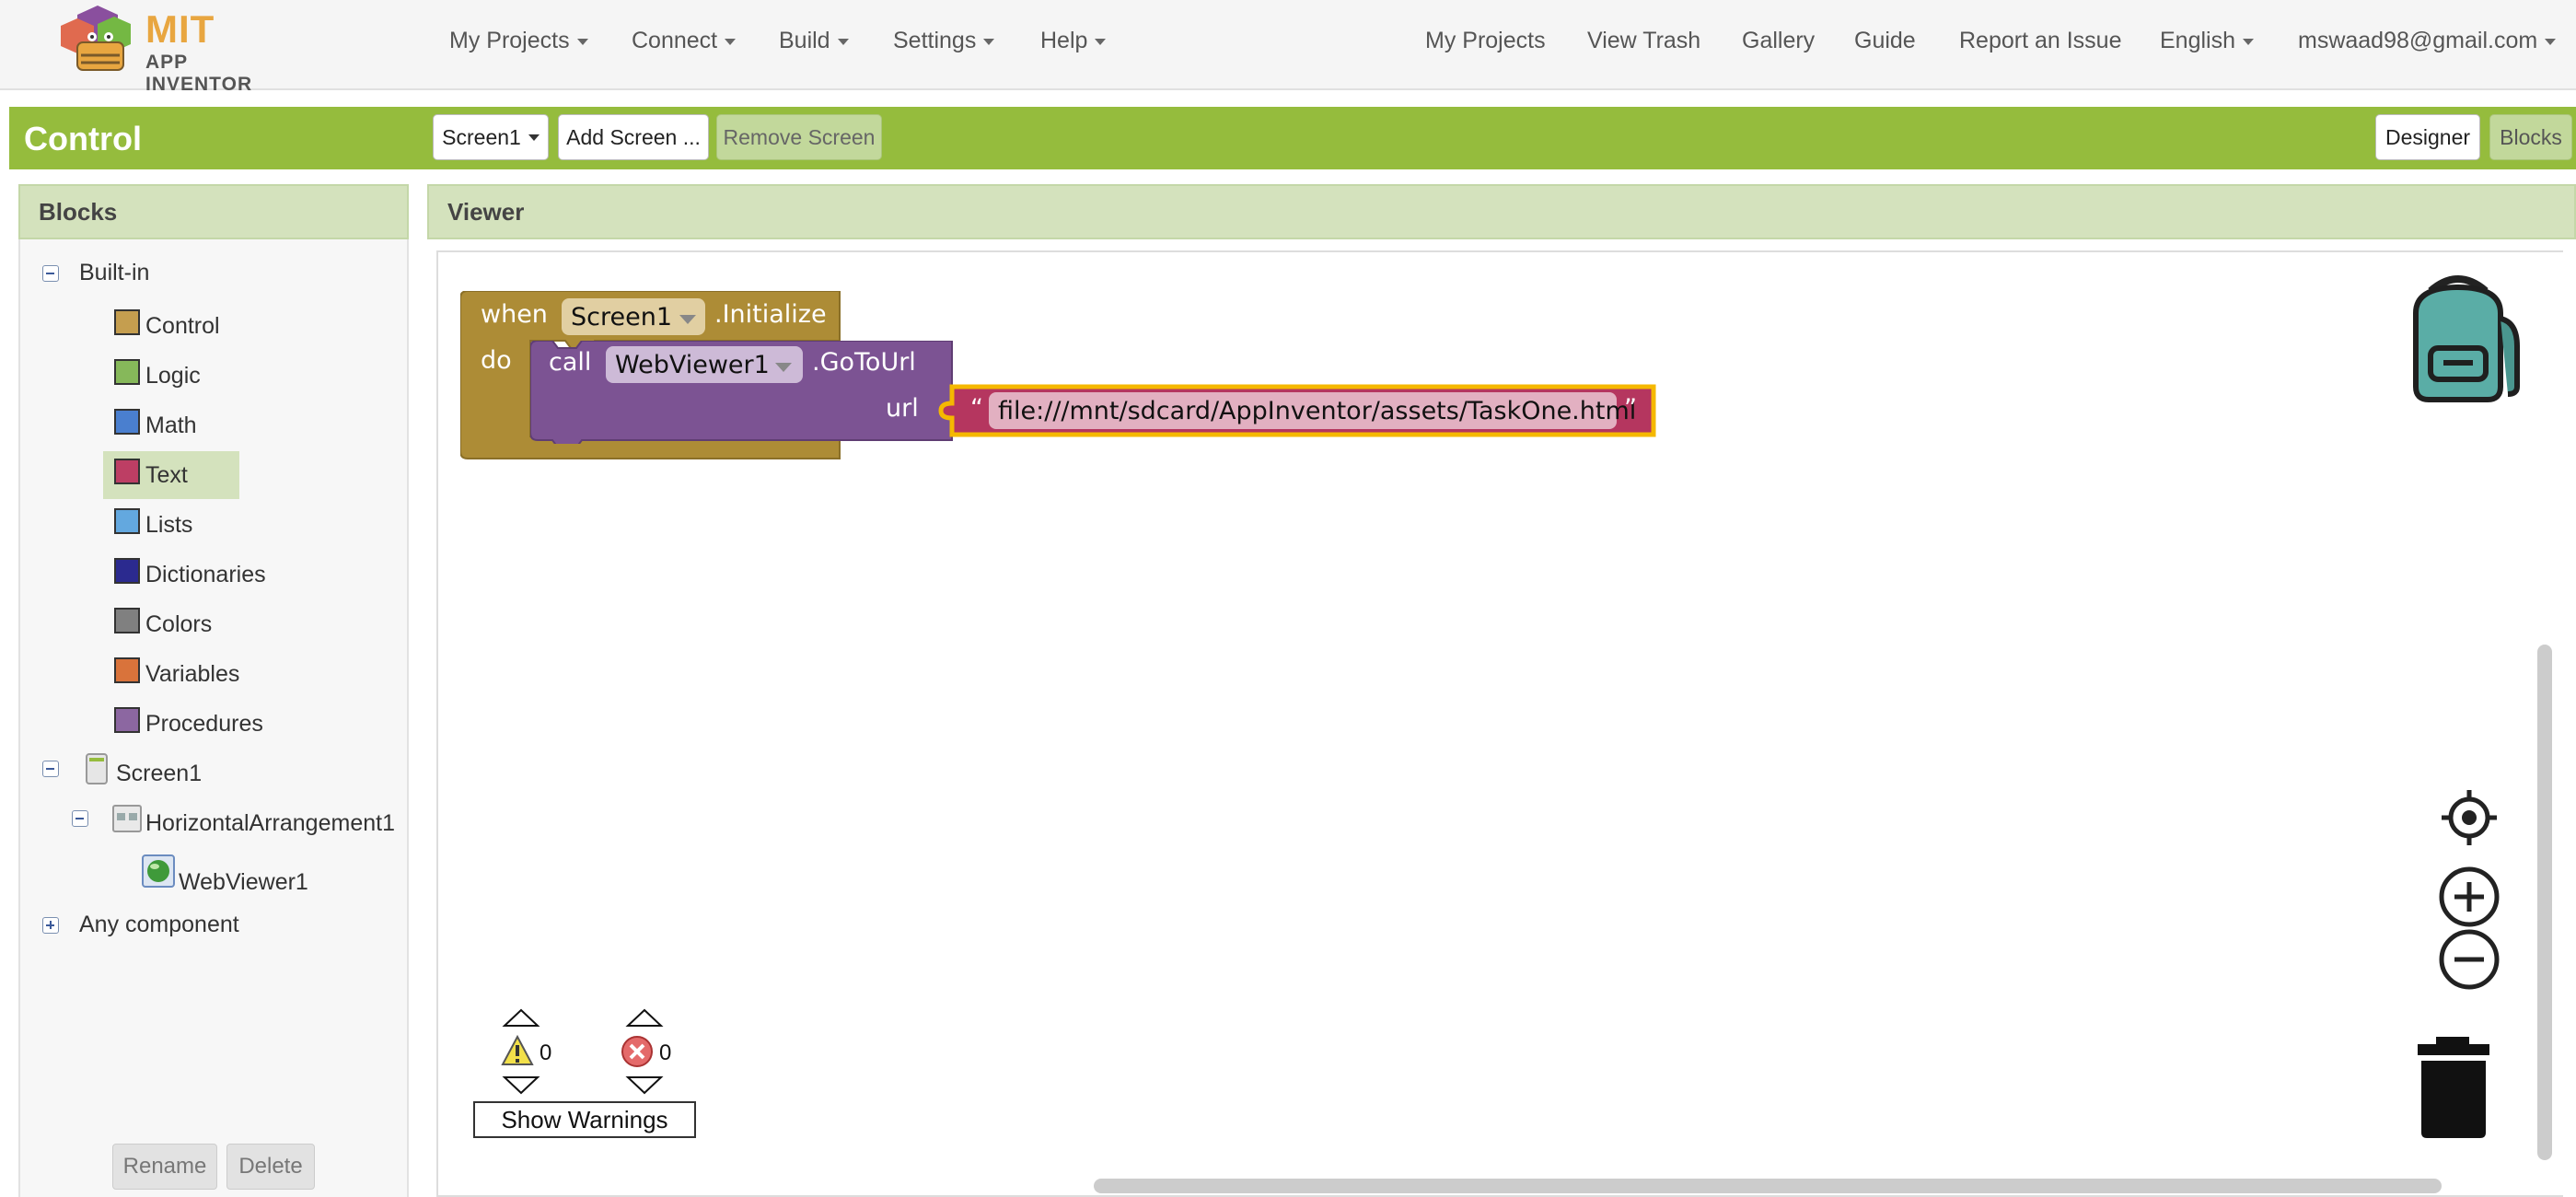 Image resolution: width=2576 pixels, height=1197 pixels. Describe the element at coordinates (114, 273) in the screenshot. I see `tree-builtin: Built-in` at that location.